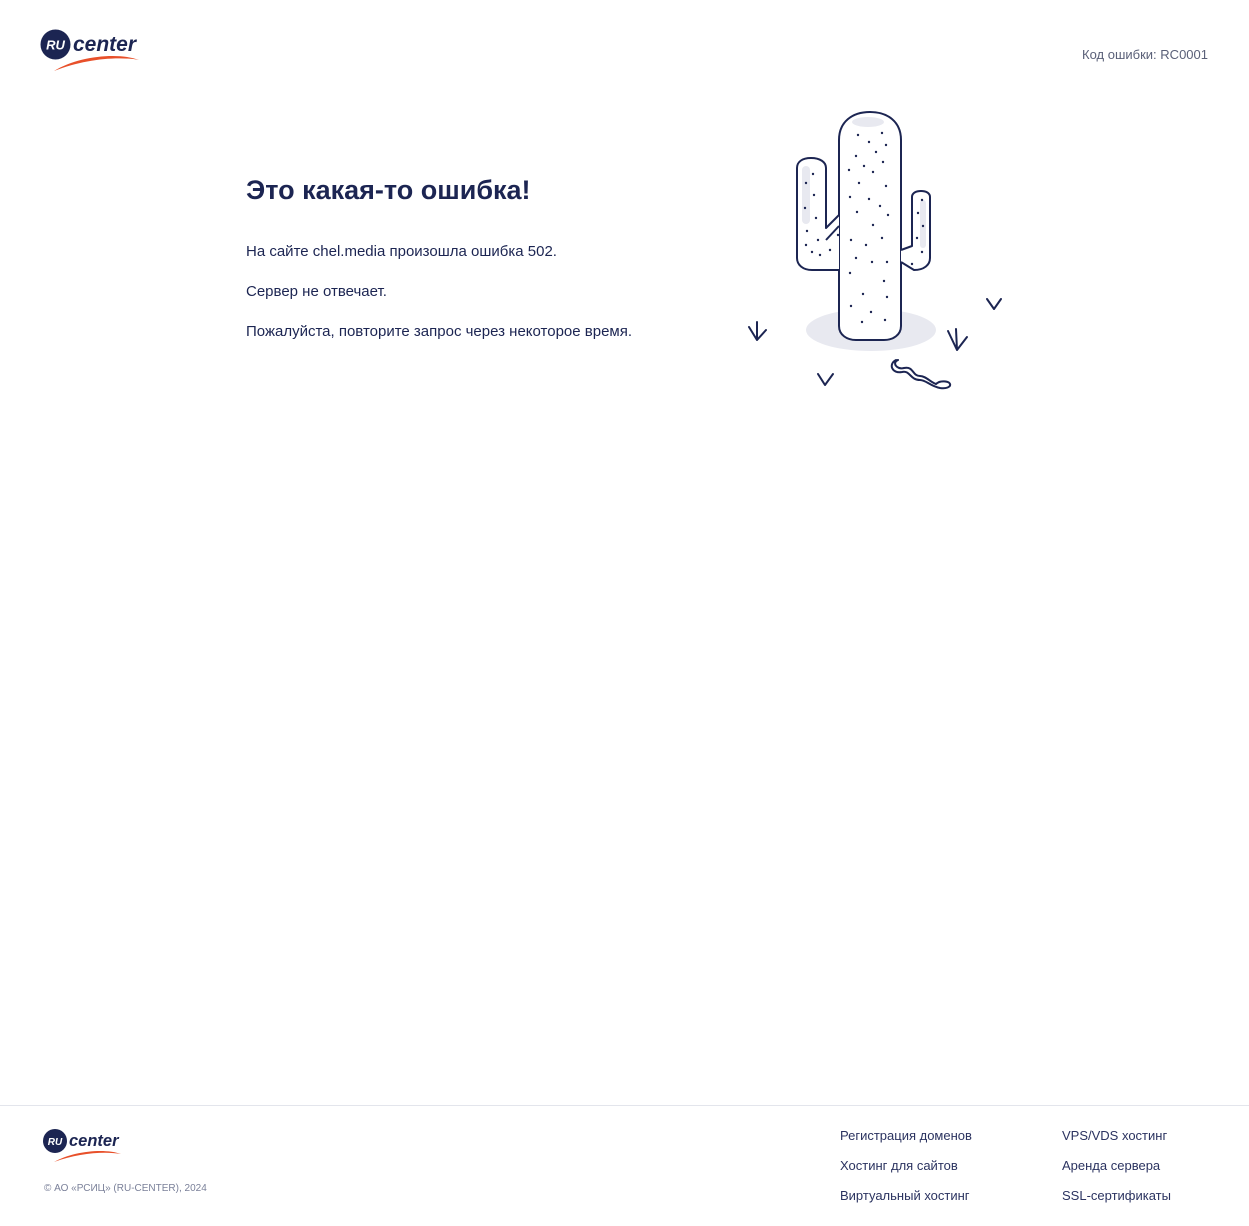 This screenshot has width=1249, height=1226. Describe the element at coordinates (55, 1142) in the screenshot. I see `footer-logo-ru-text: RU` at that location.